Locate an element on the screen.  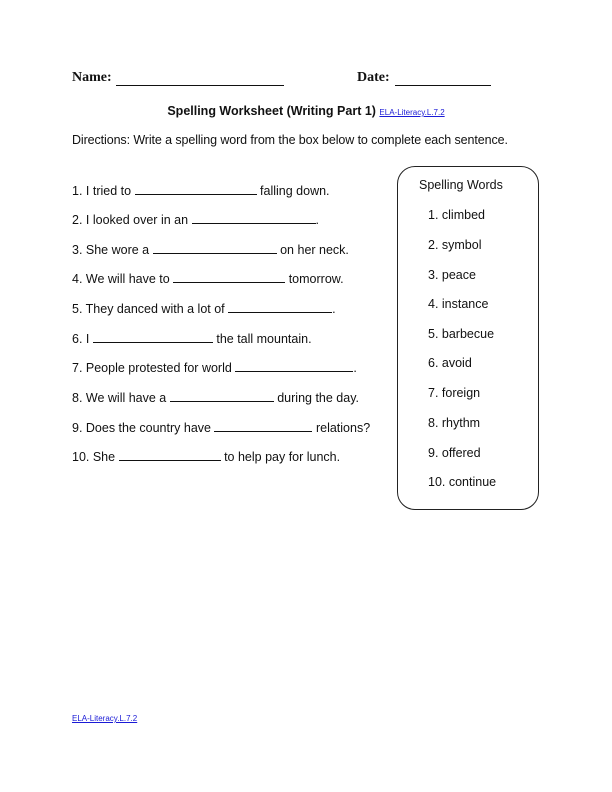
word-box-title: Spelling Words is located at coordinates (461, 185).